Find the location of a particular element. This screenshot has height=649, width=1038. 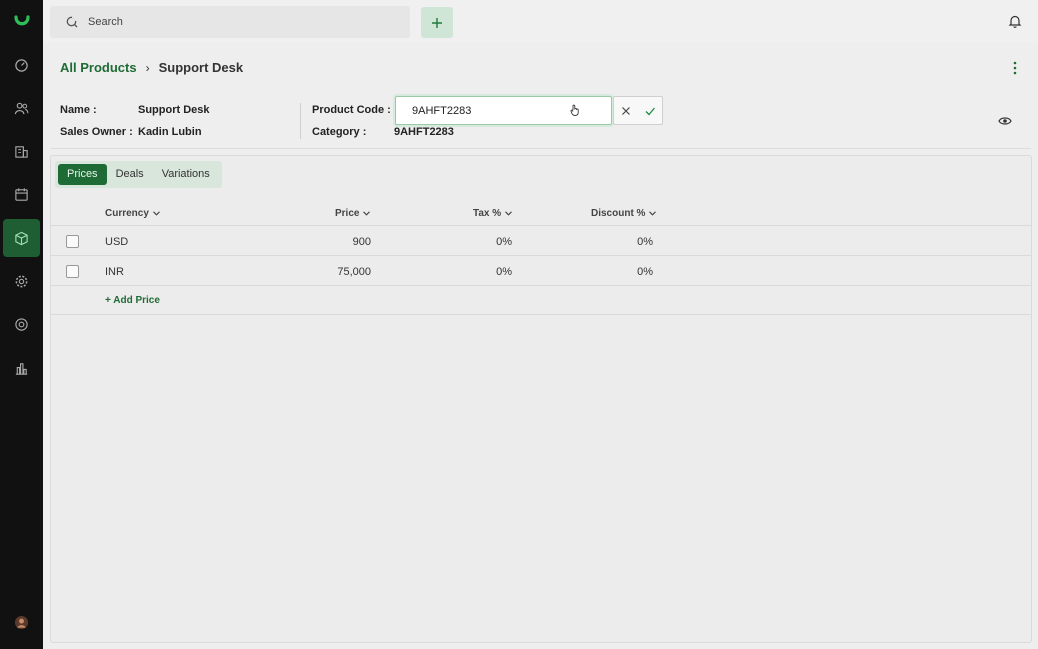

column-currency: Currency is located at coordinates (132, 213).